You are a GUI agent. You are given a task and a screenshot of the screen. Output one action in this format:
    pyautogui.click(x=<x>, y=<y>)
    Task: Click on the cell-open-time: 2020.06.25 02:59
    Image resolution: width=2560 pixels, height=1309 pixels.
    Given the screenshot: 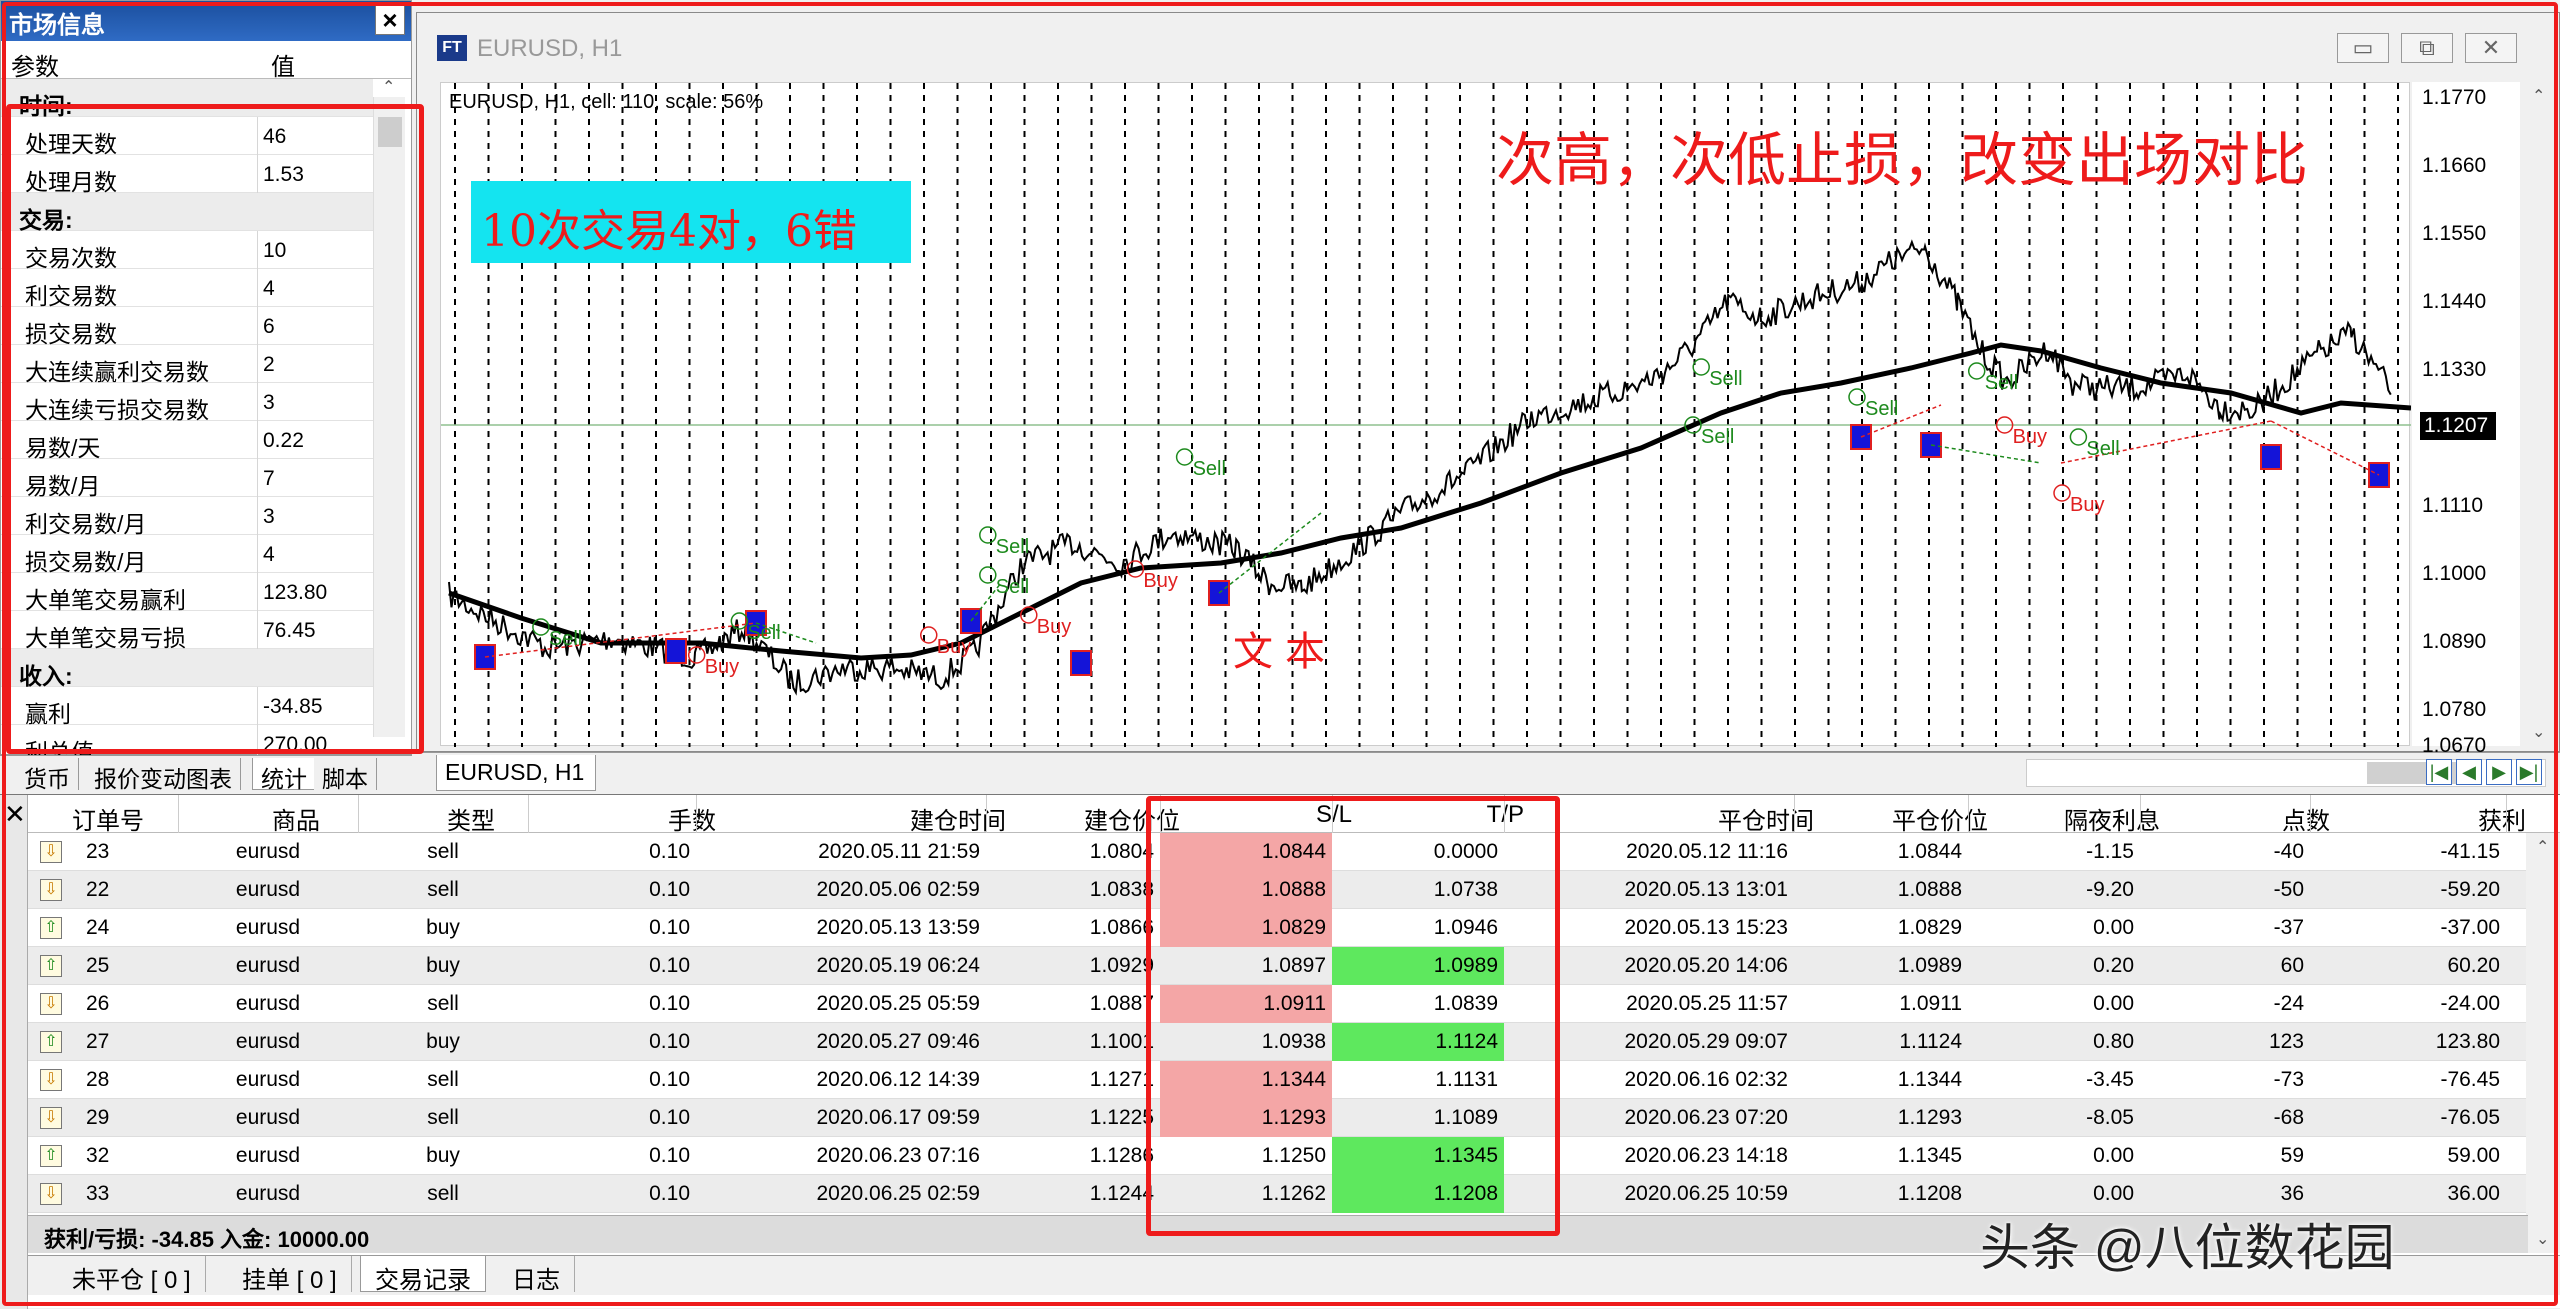 What is the action you would take?
    pyautogui.click(x=898, y=1193)
    